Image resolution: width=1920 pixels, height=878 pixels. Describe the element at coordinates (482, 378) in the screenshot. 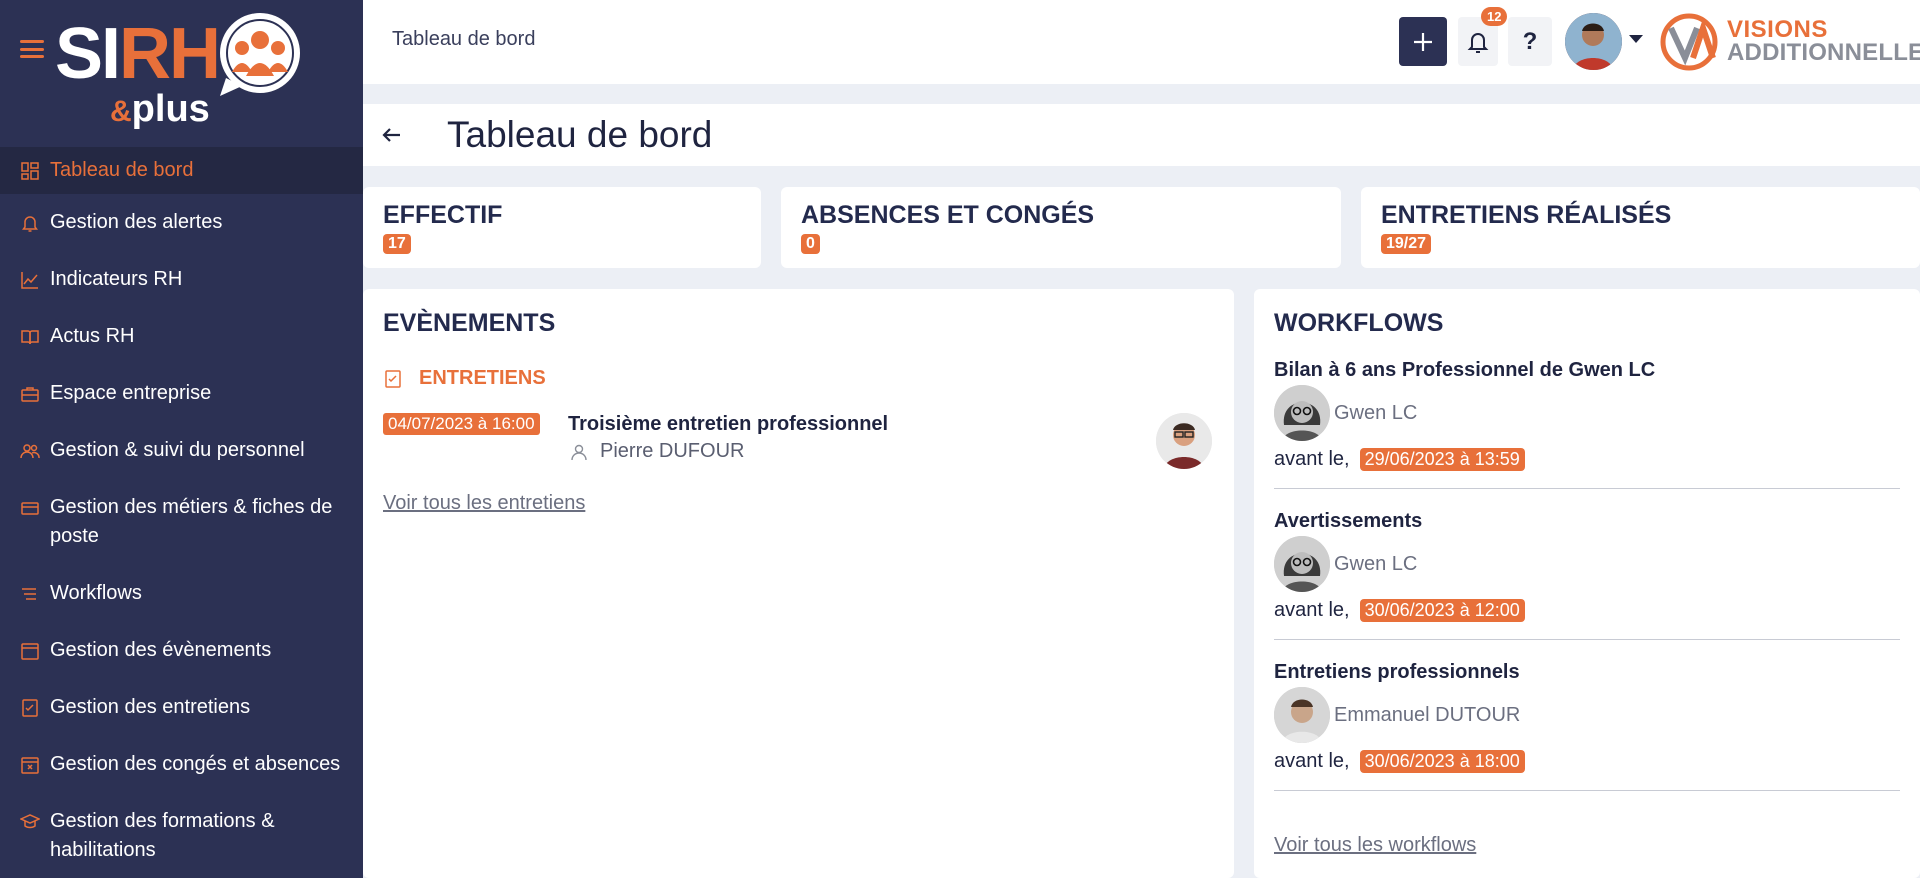

I see `section-label: ENTRETIENS` at that location.